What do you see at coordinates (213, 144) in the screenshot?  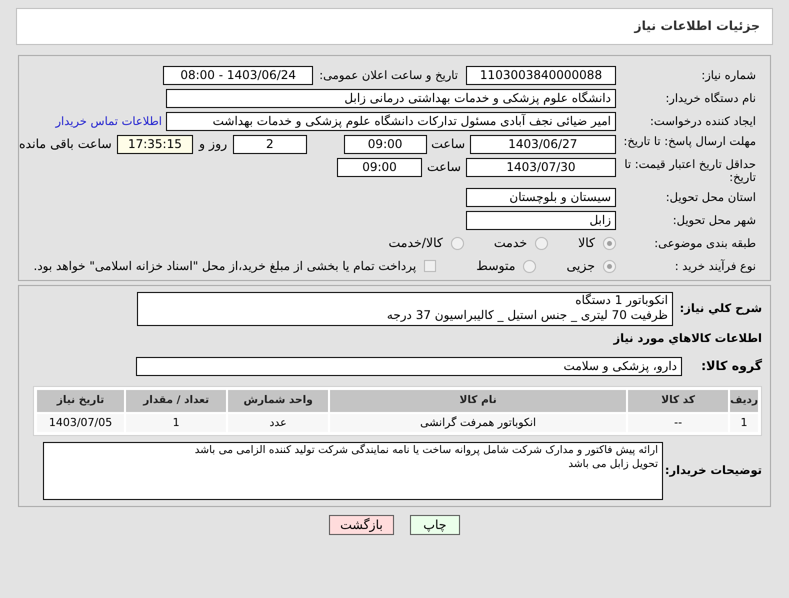 I see `days-label: روز و` at bounding box center [213, 144].